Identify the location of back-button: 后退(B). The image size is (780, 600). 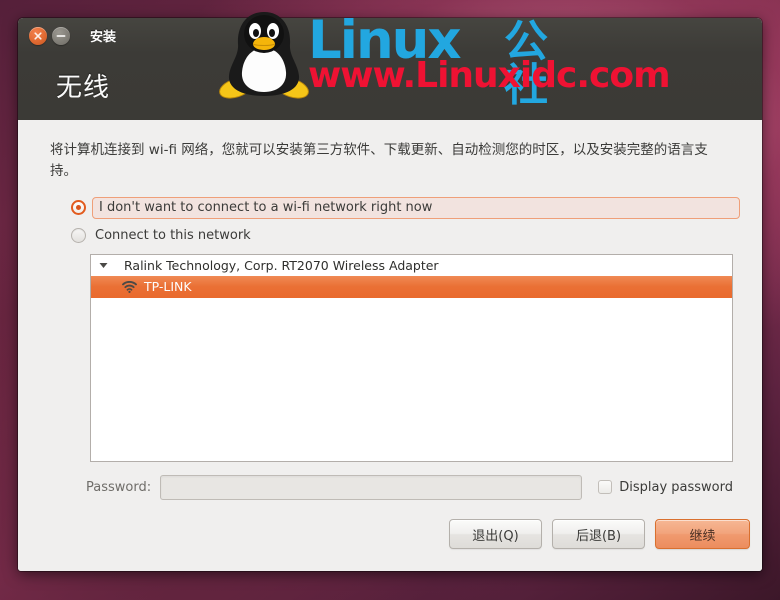
(598, 534).